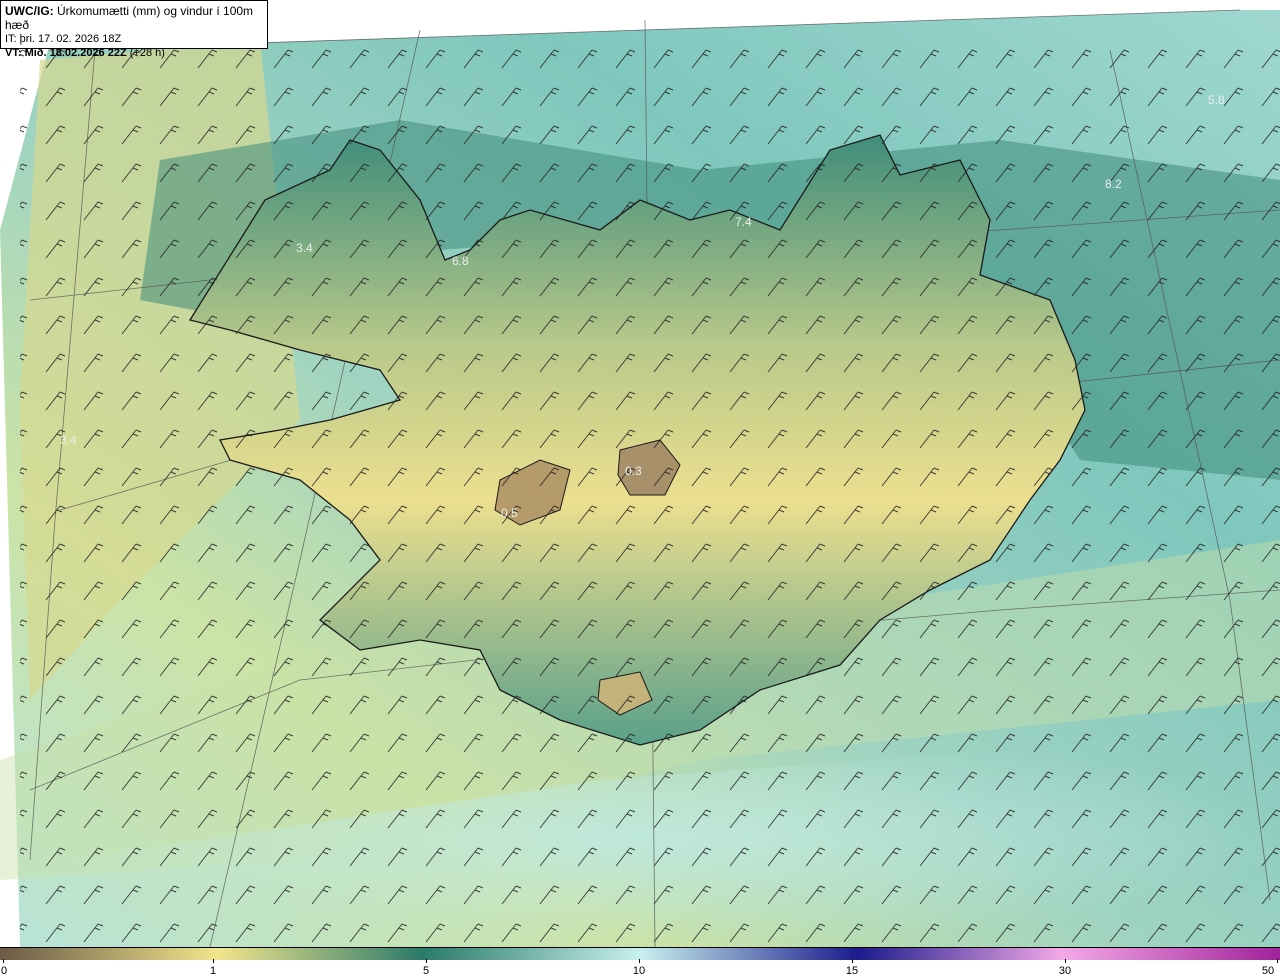 Image resolution: width=1280 pixels, height=978 pixels. What do you see at coordinates (460, 261) in the screenshot?
I see `map-label: 6.8` at bounding box center [460, 261].